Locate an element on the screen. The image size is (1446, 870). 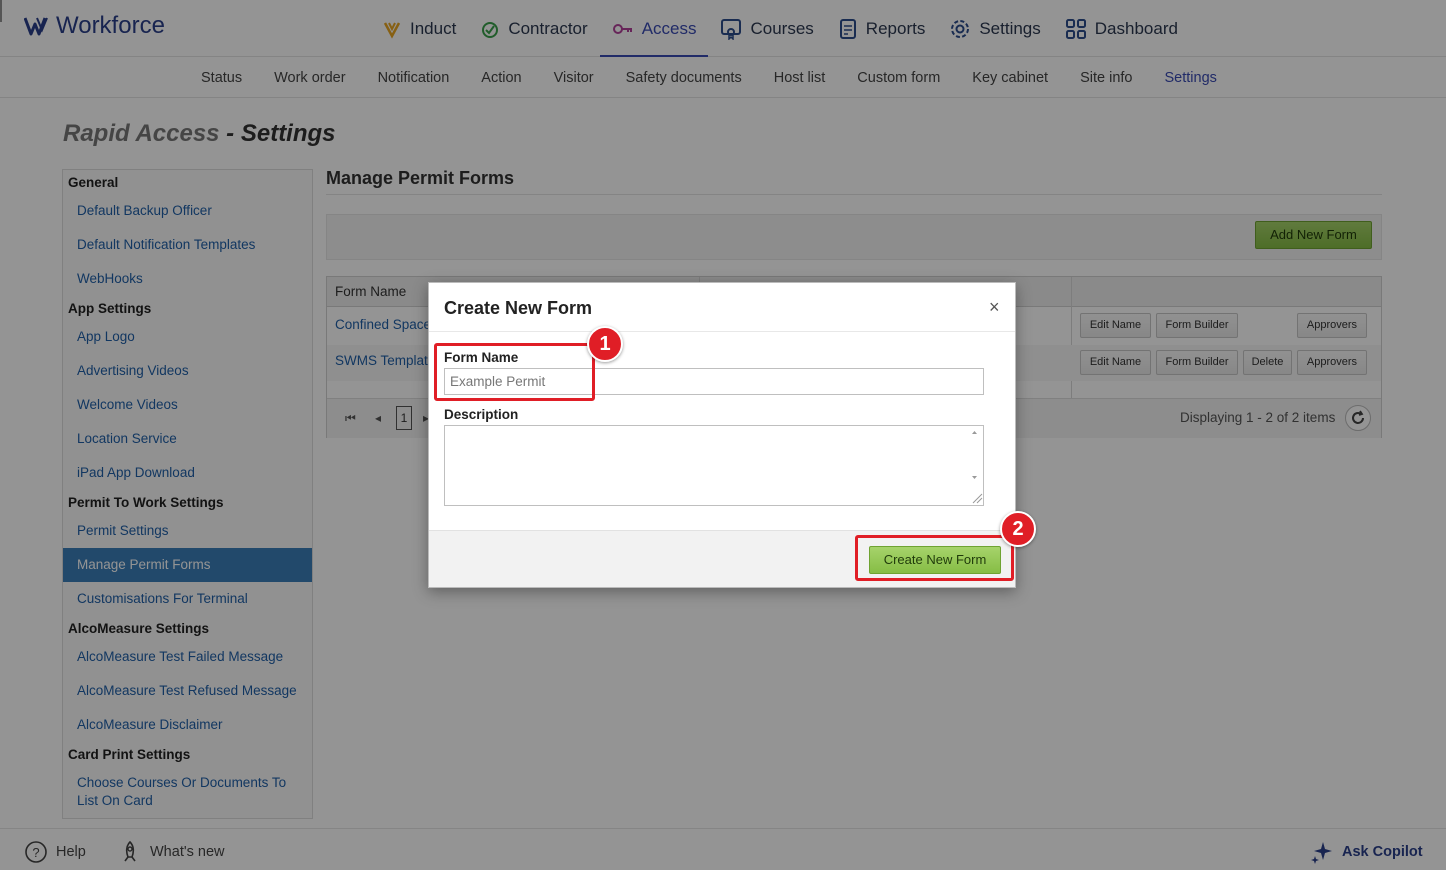
highlight-box-create-button is located at coordinates (934, 558).